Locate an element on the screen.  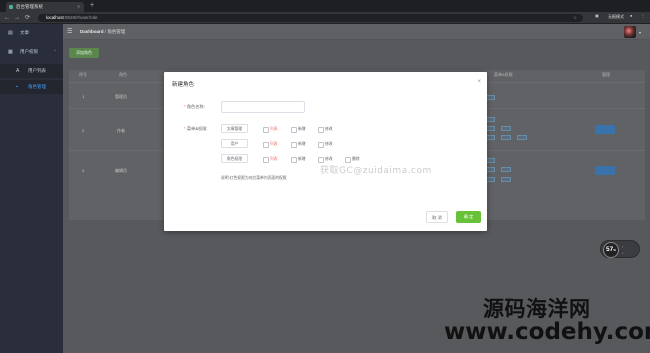
perm-checkbox-delete: 删除 is located at coordinates (352, 159).